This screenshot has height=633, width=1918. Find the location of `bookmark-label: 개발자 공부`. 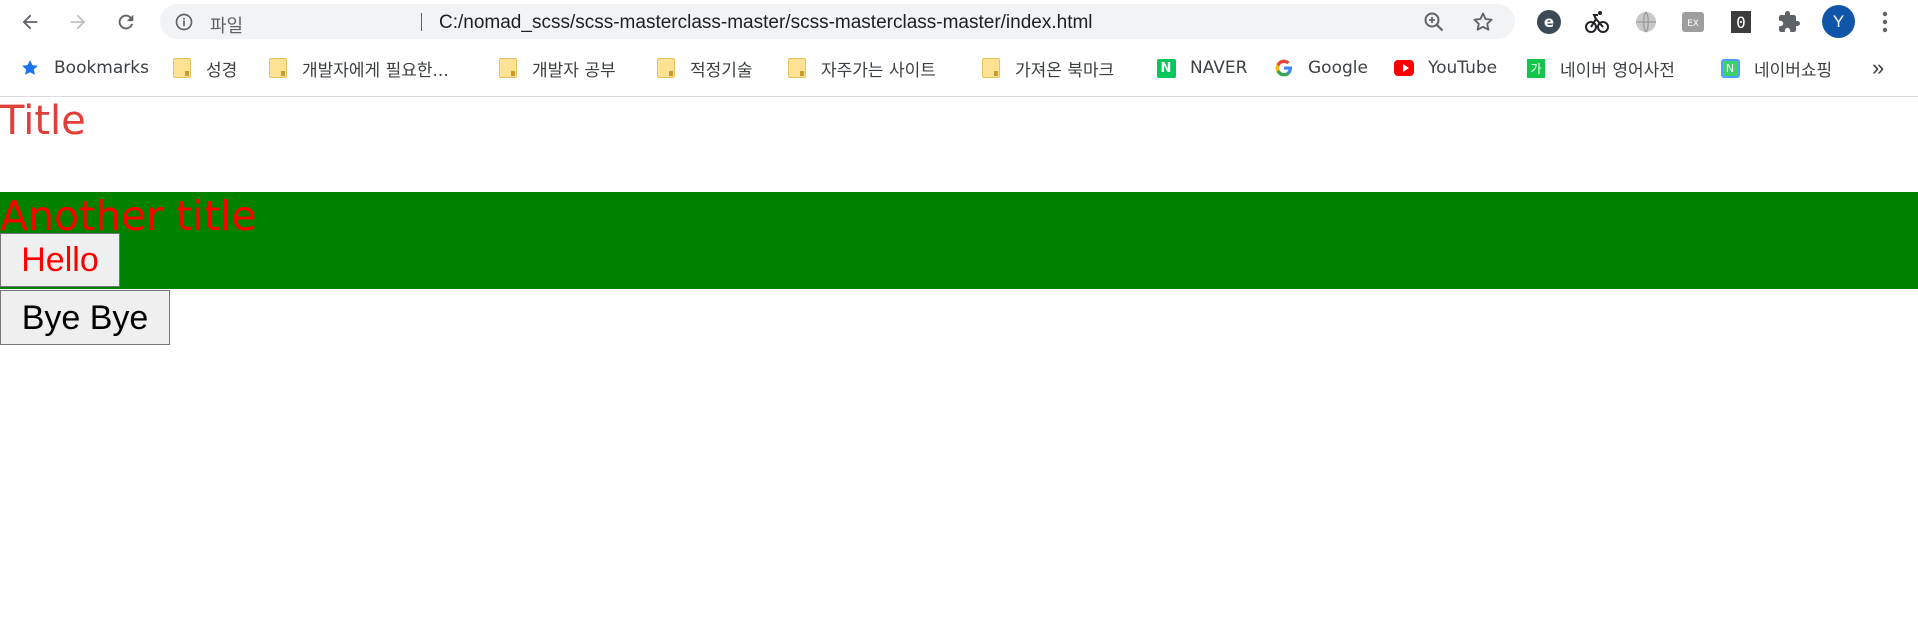

bookmark-label: 개발자 공부 is located at coordinates (574, 70).